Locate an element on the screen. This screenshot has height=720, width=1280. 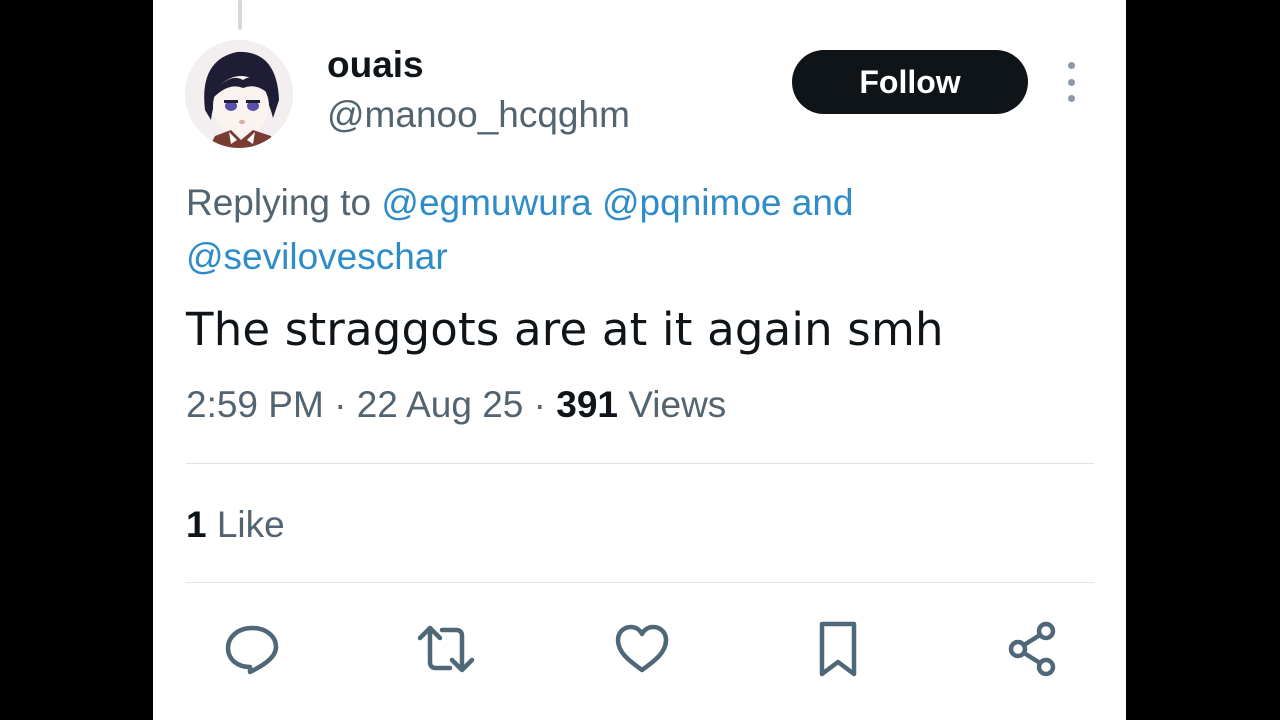
reply-icon is located at coordinates (252, 649).